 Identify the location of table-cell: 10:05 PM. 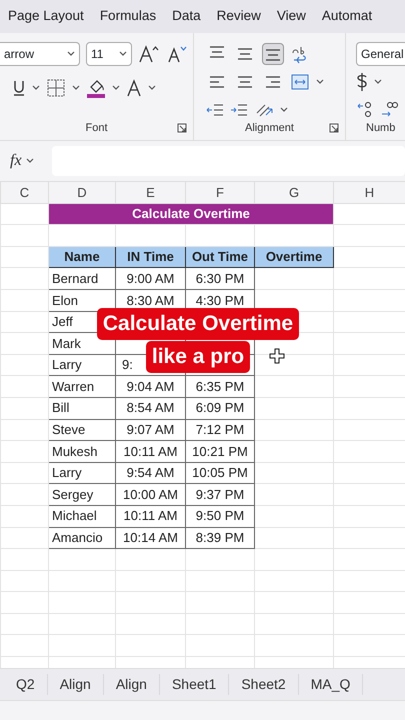
(220, 473).